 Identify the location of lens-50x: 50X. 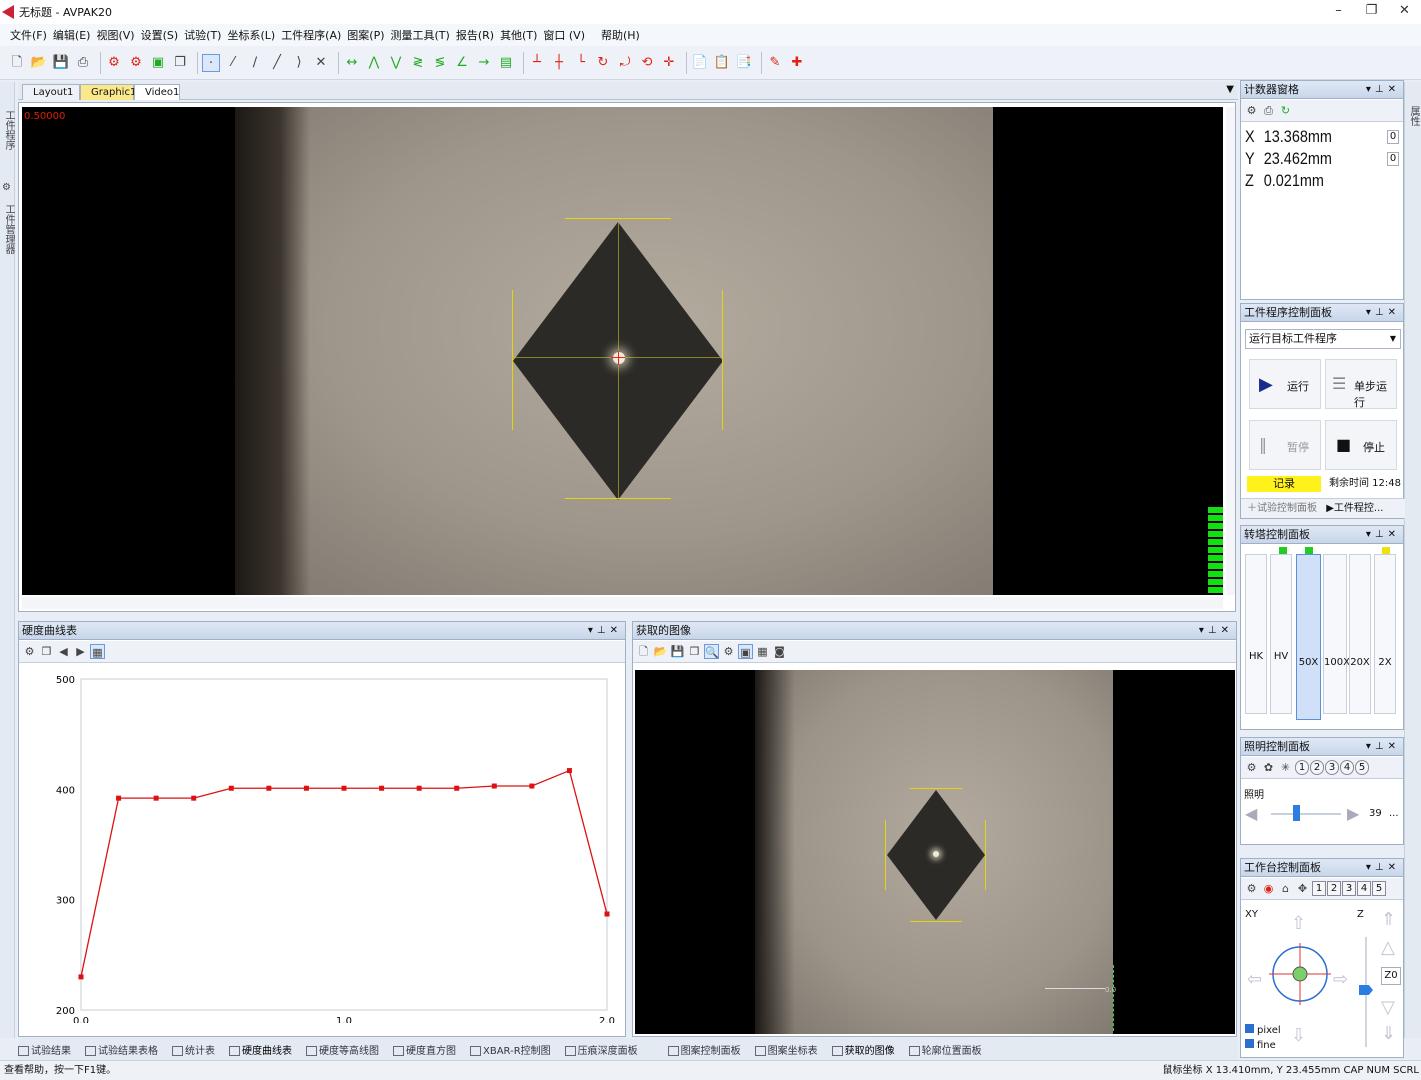
(1308, 637).